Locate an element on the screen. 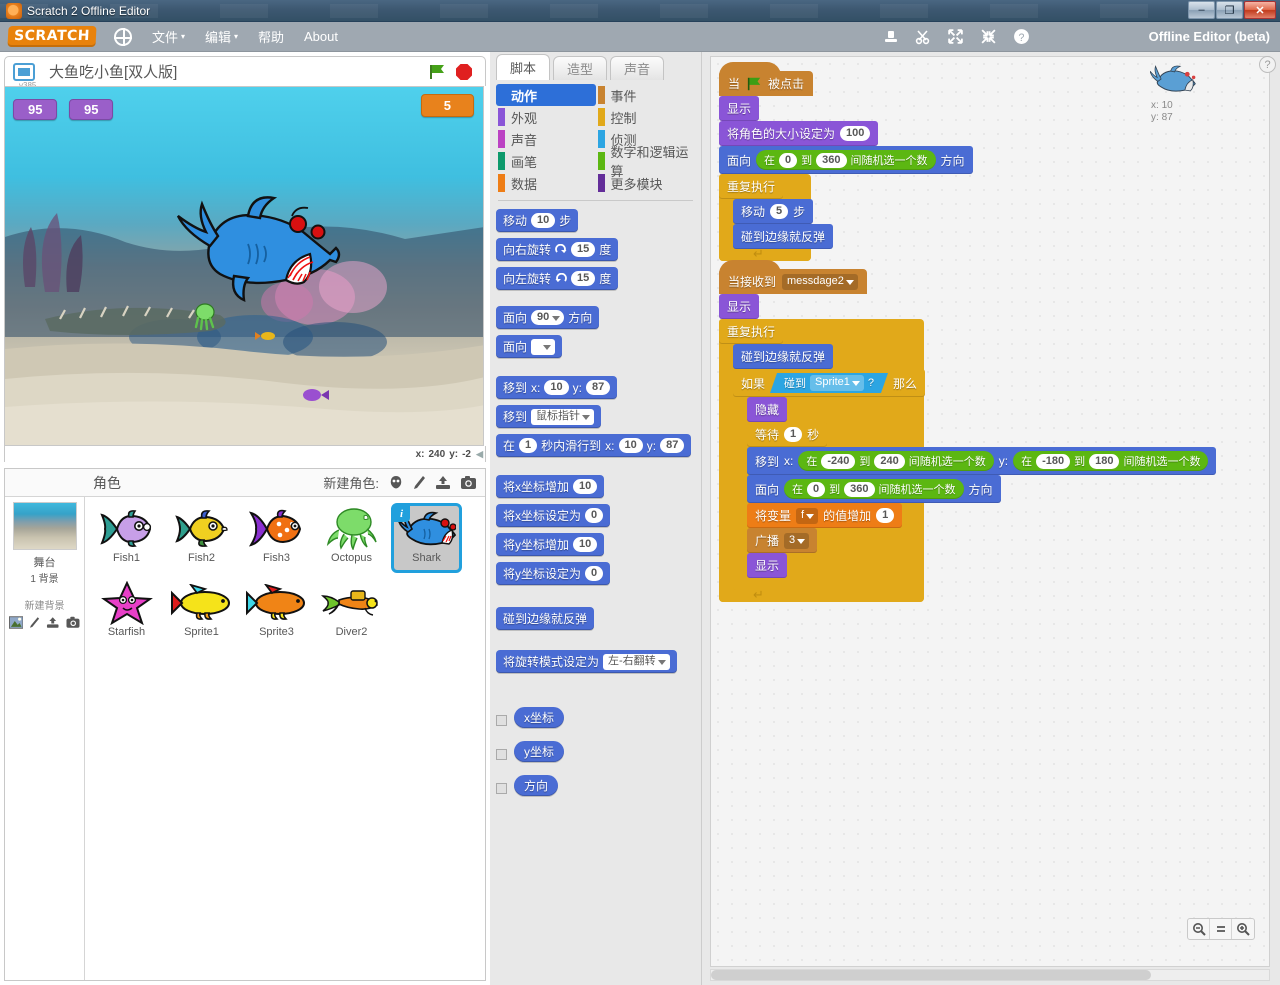  scripts-zoom-controls is located at coordinates (1221, 929).